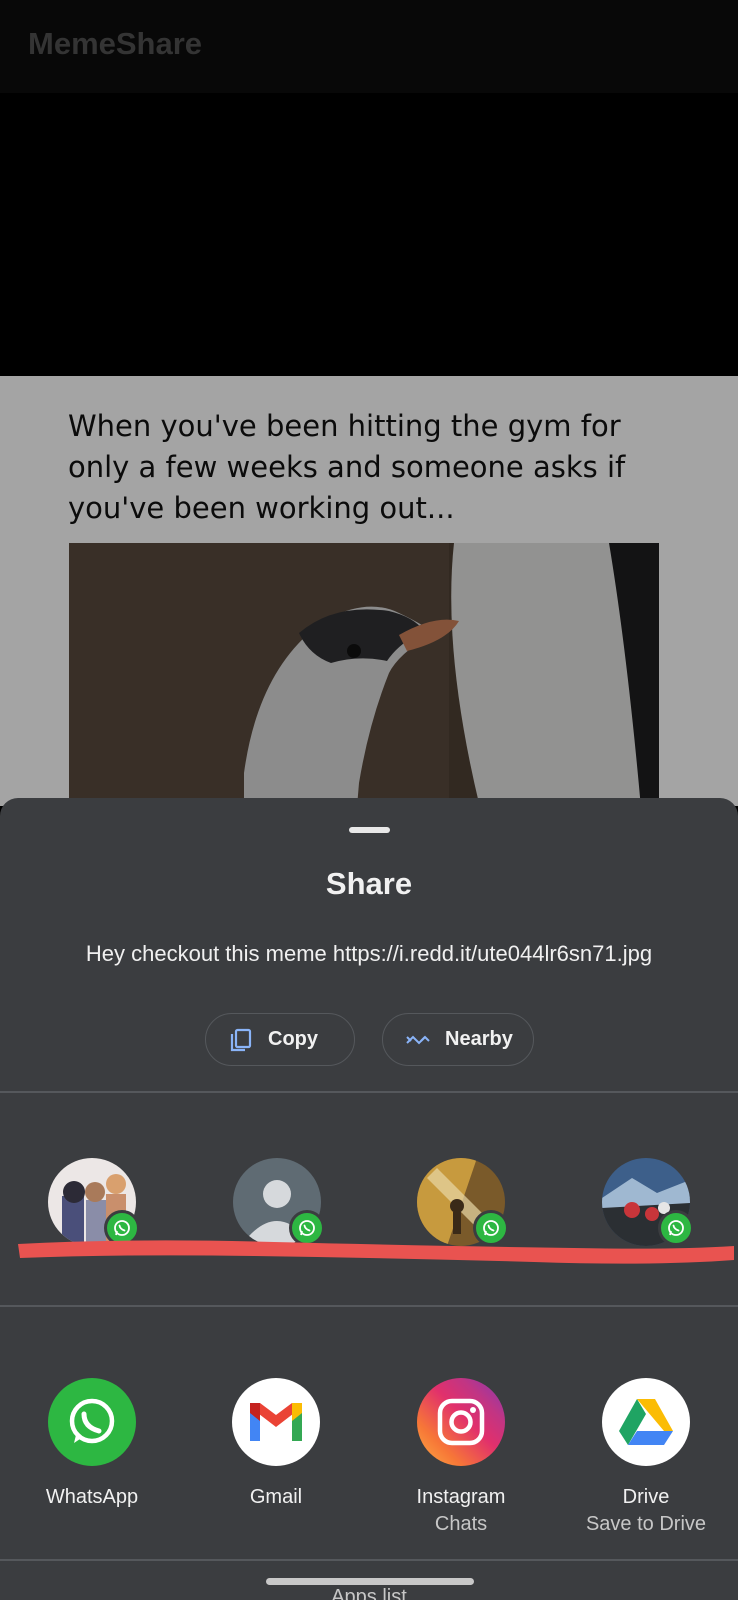 The image size is (738, 1600). I want to click on apps-list-label: Apps list, so click(369, 1593).